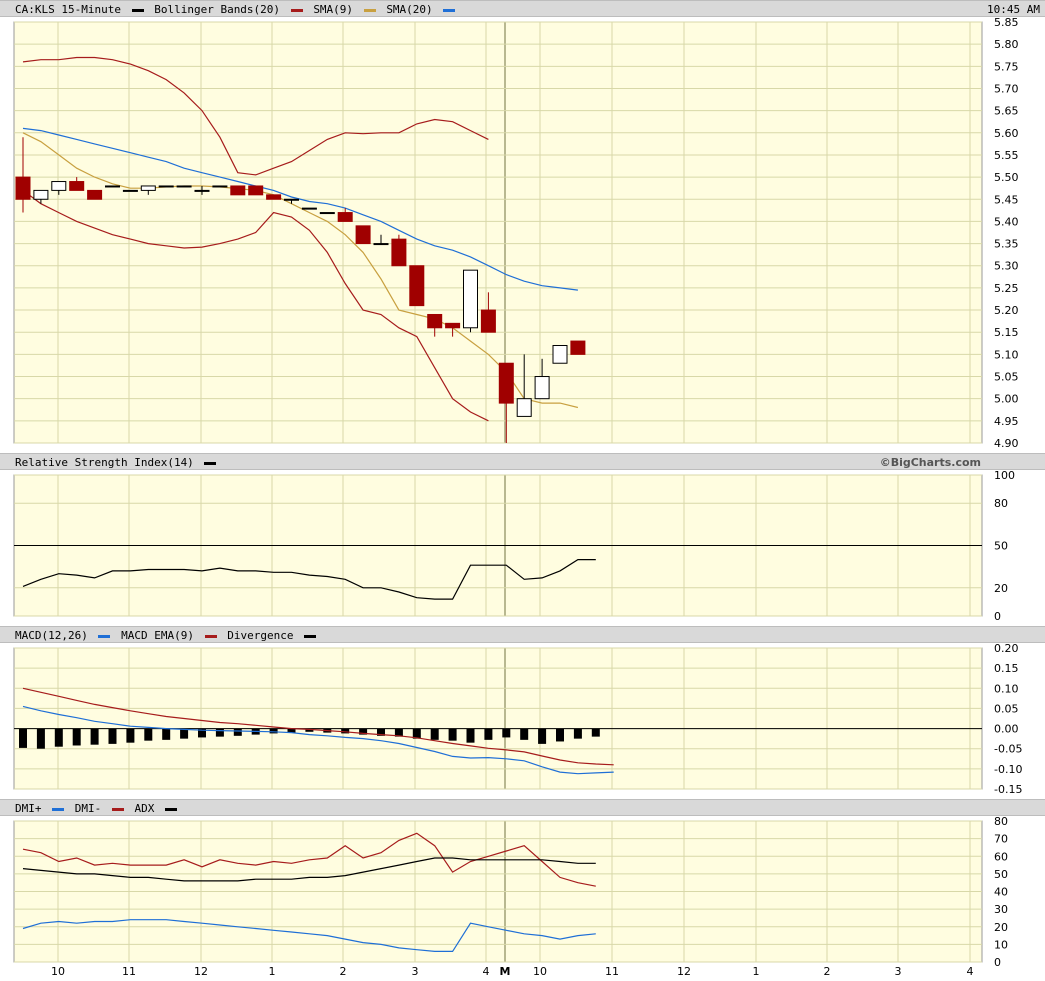 The image size is (1045, 981). Describe the element at coordinates (1006, 354) in the screenshot. I see `y-tick-label: 5.10` at that location.